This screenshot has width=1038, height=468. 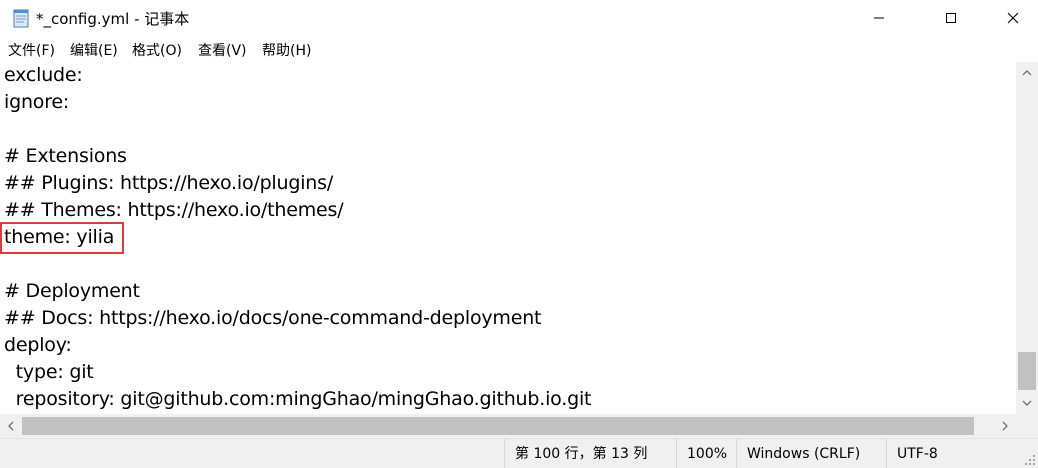 I want to click on scroll-left-button, so click(x=11, y=426).